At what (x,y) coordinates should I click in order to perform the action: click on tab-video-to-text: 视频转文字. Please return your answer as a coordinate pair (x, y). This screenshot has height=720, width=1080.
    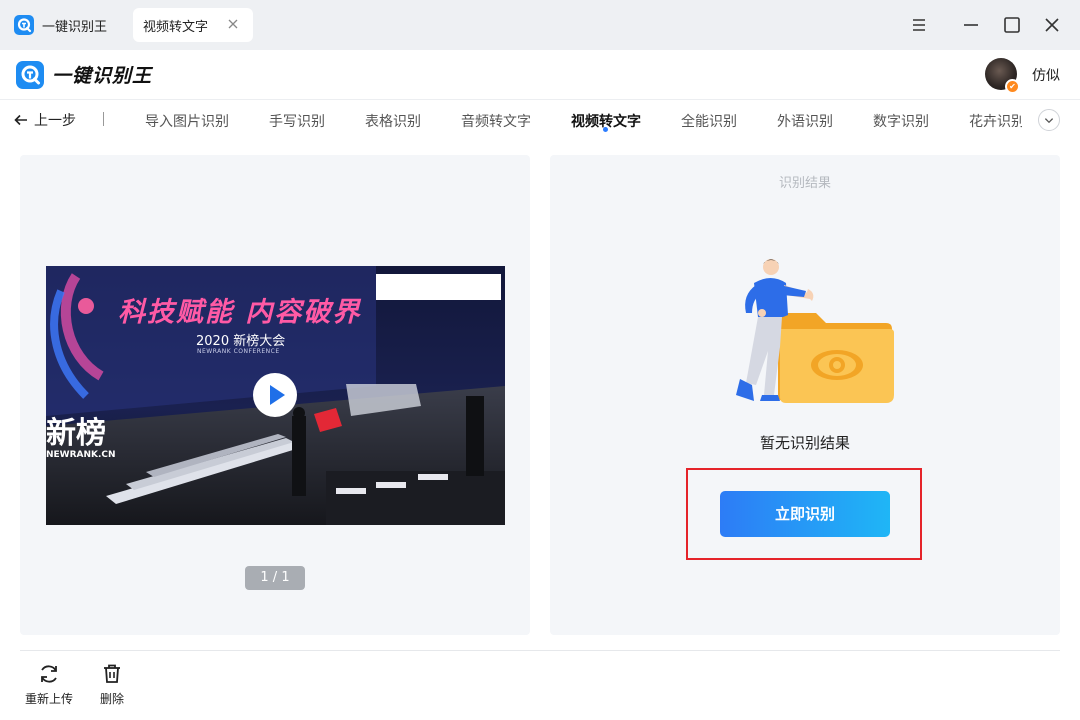
    Looking at the image, I should click on (193, 25).